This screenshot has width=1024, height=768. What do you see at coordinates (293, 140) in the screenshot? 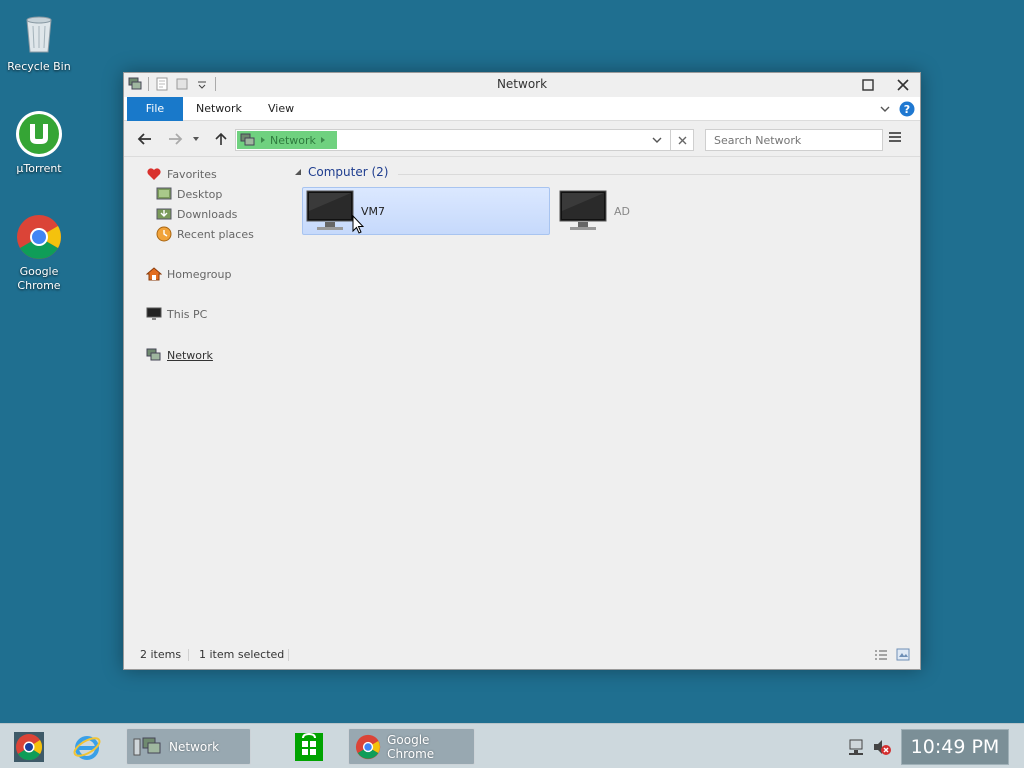
I see `breadcrumb-network: Network` at bounding box center [293, 140].